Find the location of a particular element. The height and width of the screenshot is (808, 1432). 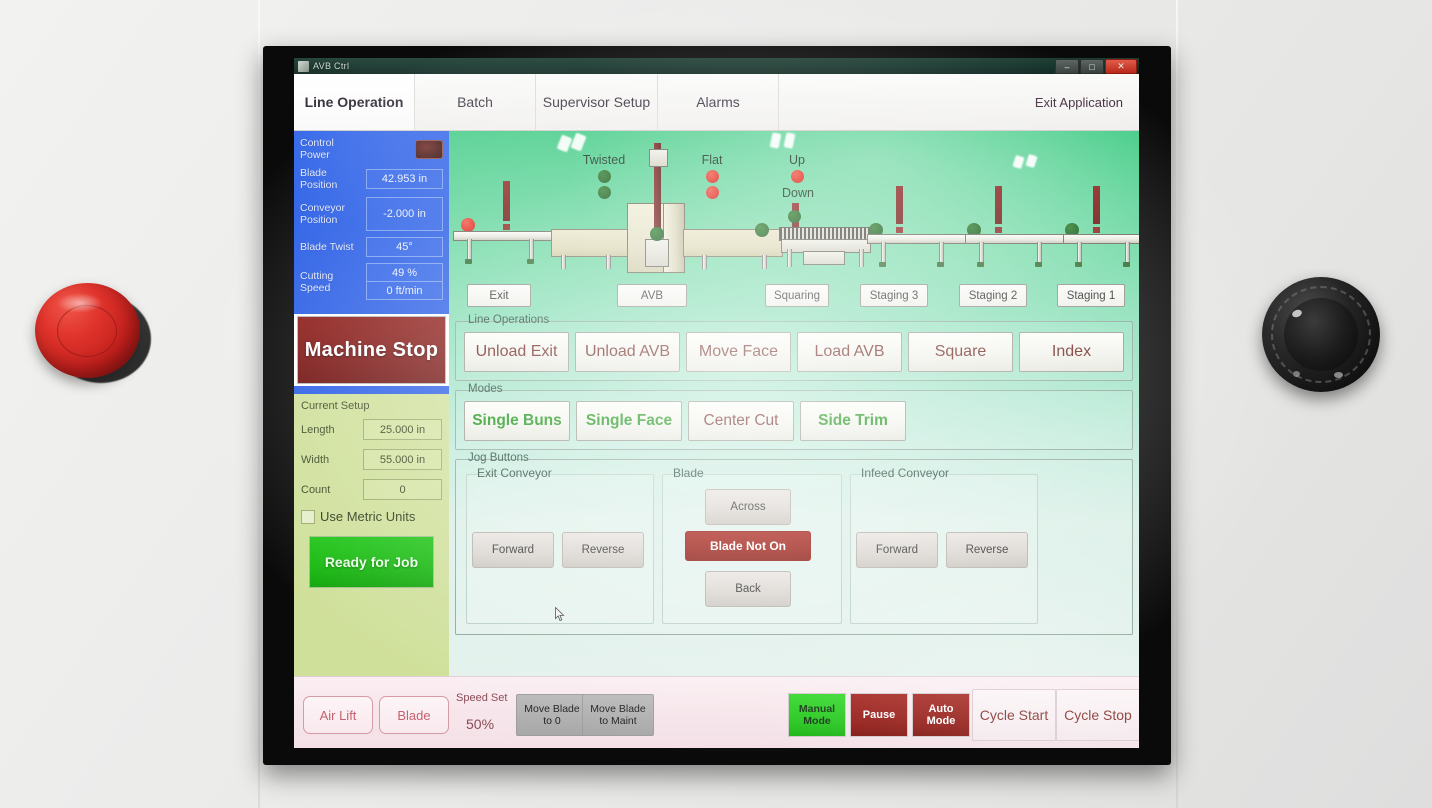

blade-toggle-button: Blade is located at coordinates (414, 715).